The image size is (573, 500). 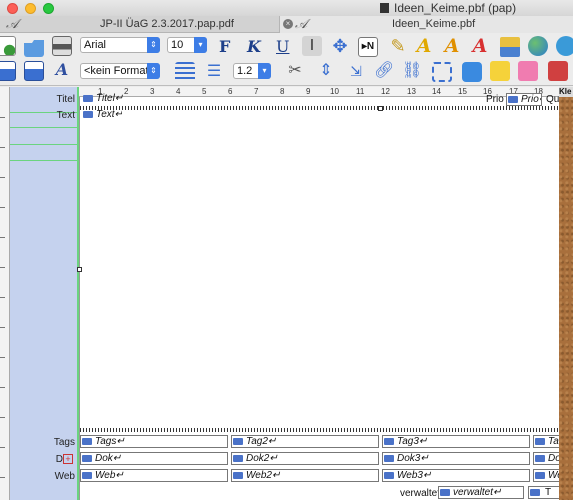 I want to click on ruler-mark: 12, so click(x=385, y=91).